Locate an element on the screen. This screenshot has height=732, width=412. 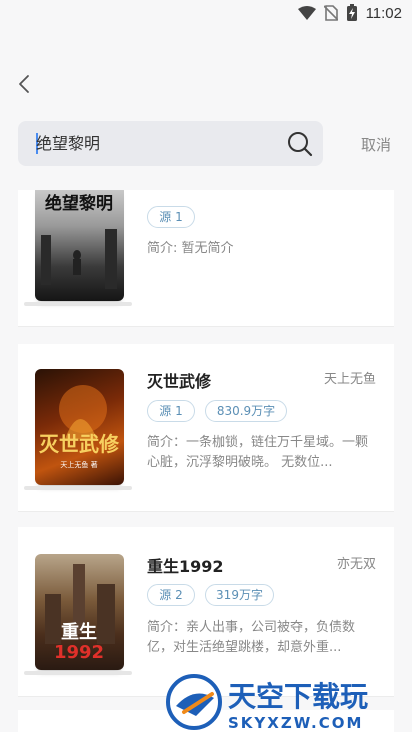
word-count-tag: 830.9万字 is located at coordinates (246, 411).